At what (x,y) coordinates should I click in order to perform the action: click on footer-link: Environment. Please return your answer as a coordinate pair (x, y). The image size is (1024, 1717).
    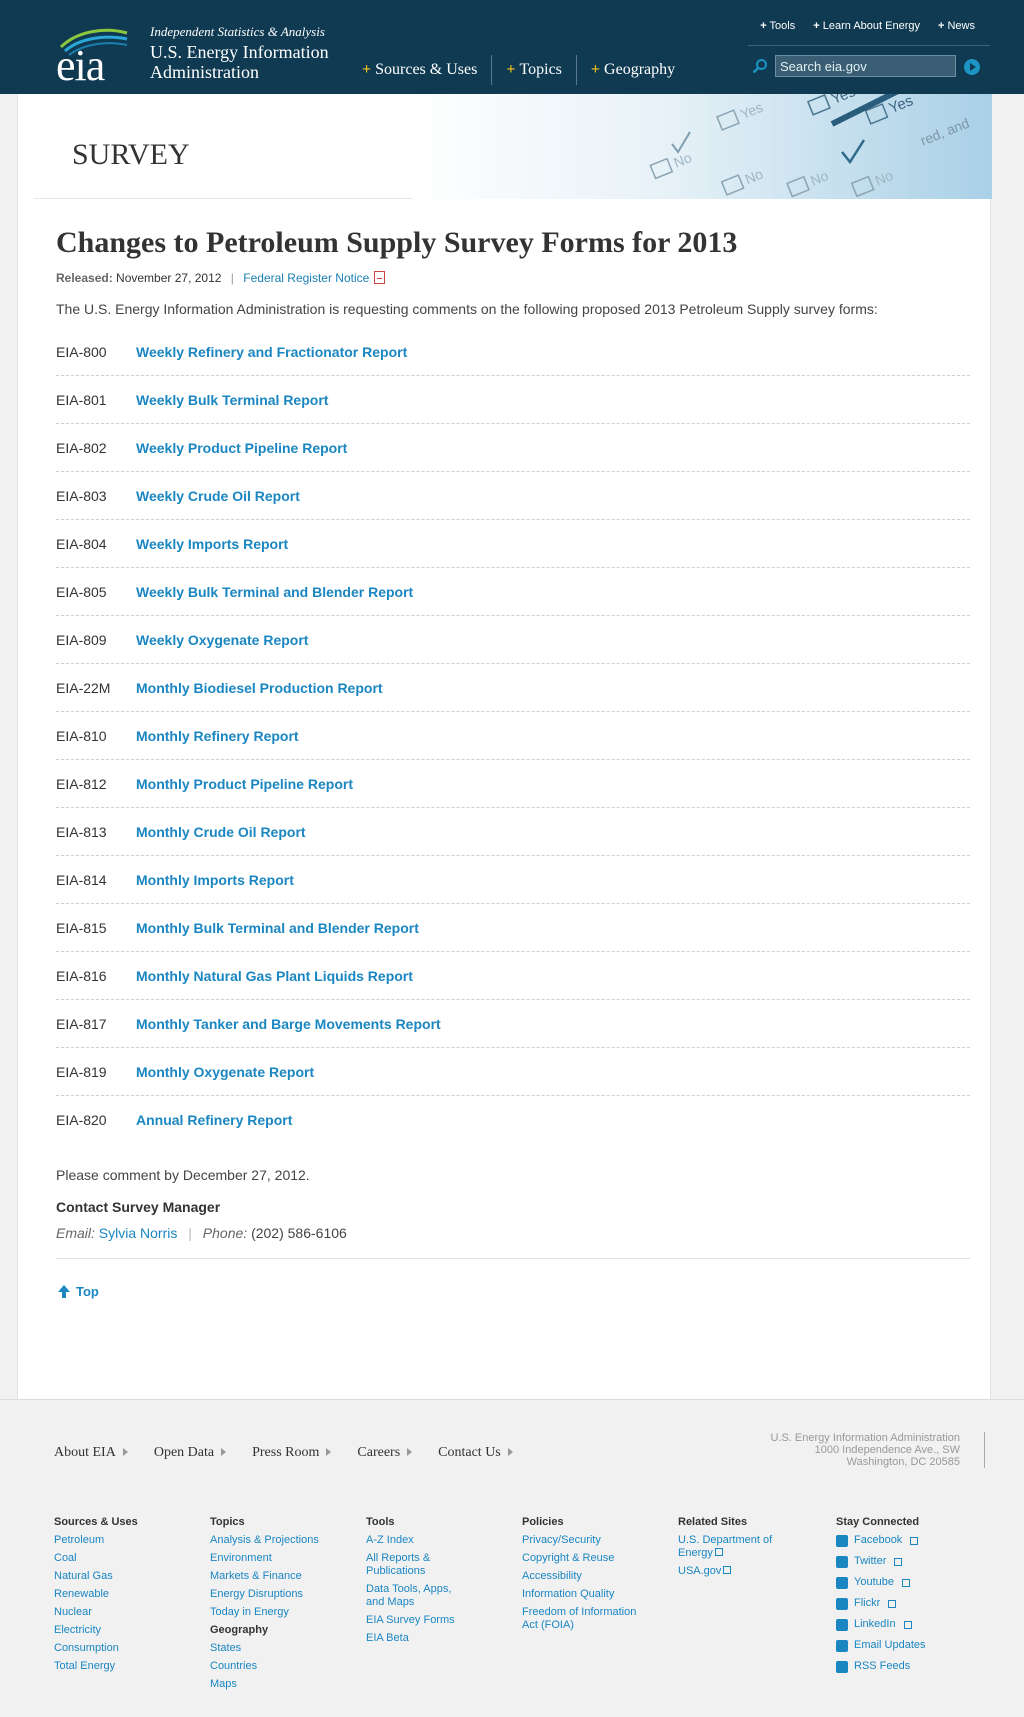
    Looking at the image, I should click on (280, 1558).